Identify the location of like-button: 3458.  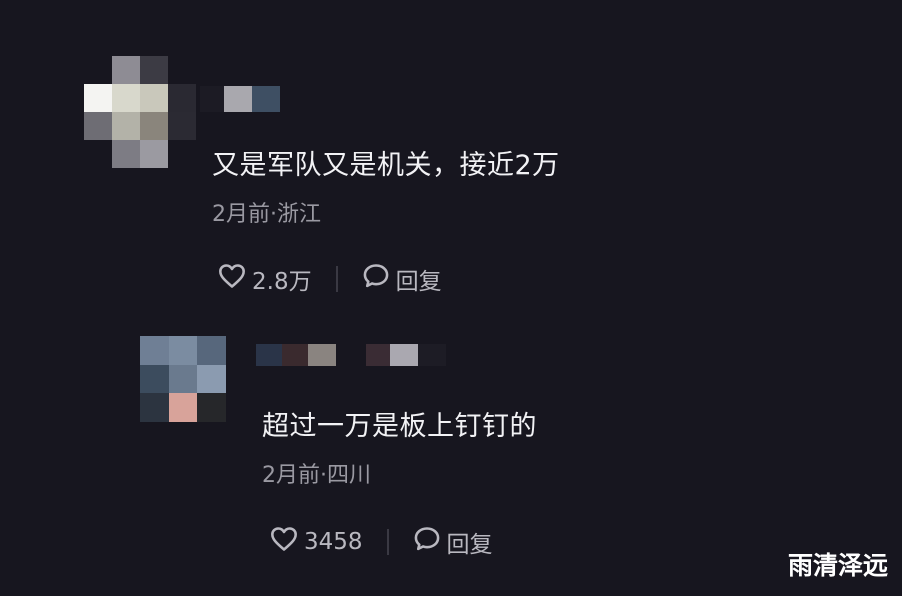
(316, 542).